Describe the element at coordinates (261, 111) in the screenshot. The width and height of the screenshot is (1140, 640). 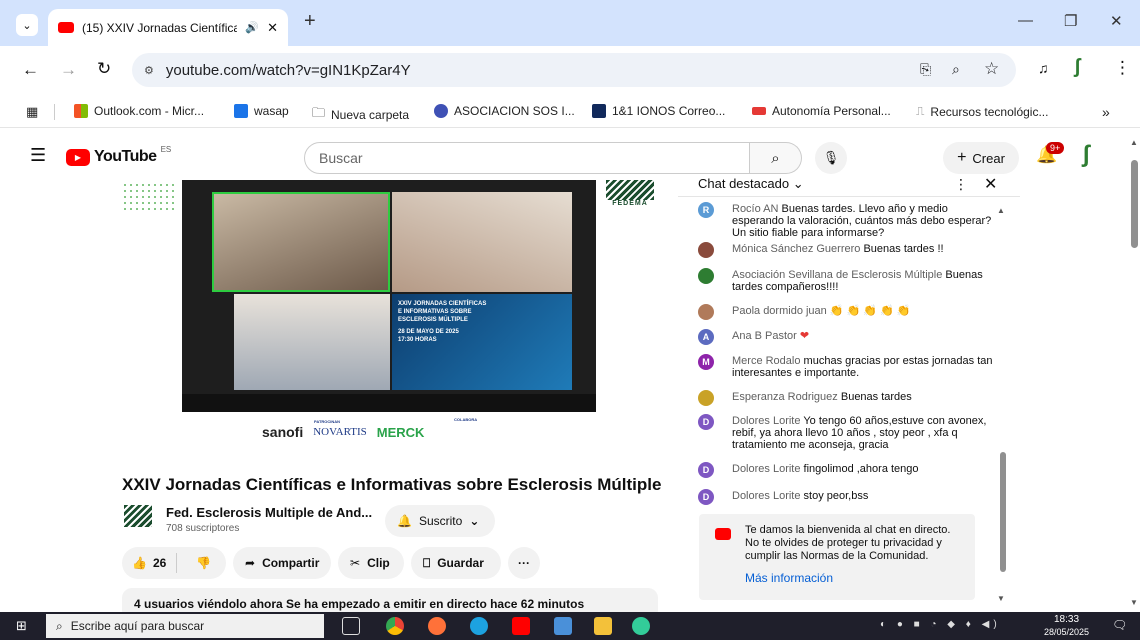
I see `bookmark-wasap: wasap` at that location.